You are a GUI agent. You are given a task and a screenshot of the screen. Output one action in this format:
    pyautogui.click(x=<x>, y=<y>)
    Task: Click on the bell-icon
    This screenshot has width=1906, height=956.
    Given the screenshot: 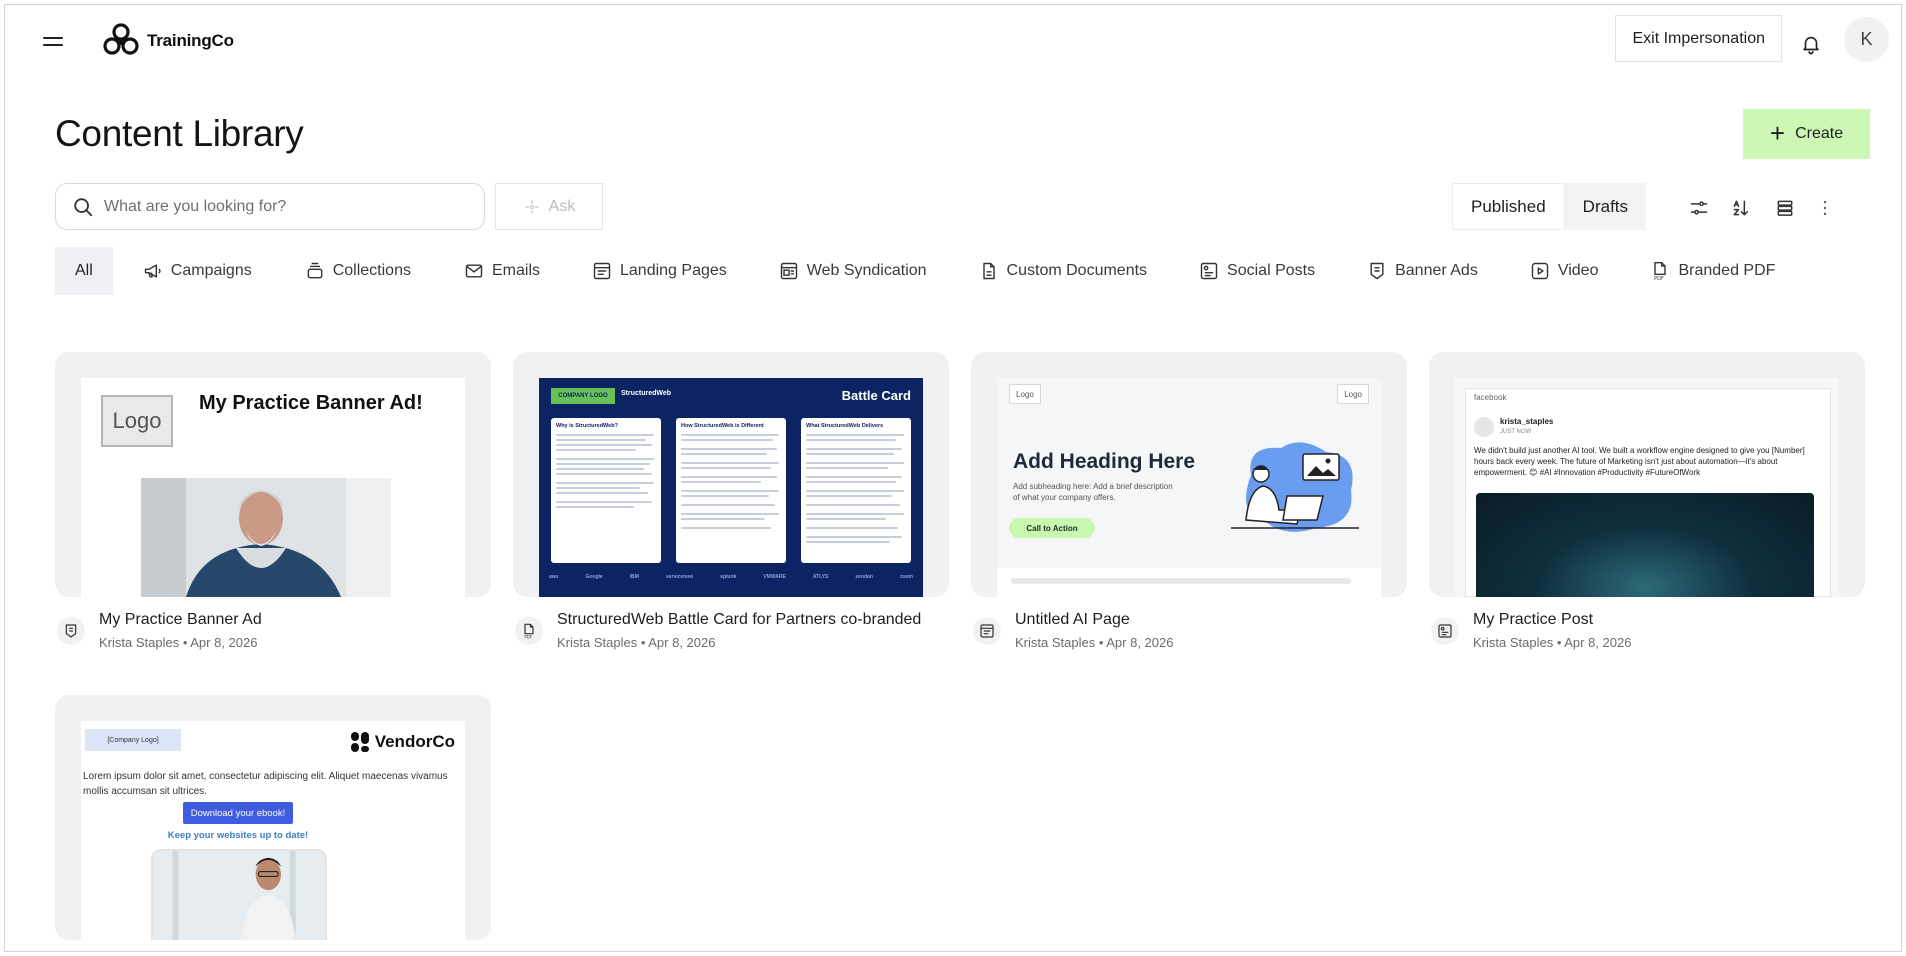 What is the action you would take?
    pyautogui.click(x=1811, y=44)
    